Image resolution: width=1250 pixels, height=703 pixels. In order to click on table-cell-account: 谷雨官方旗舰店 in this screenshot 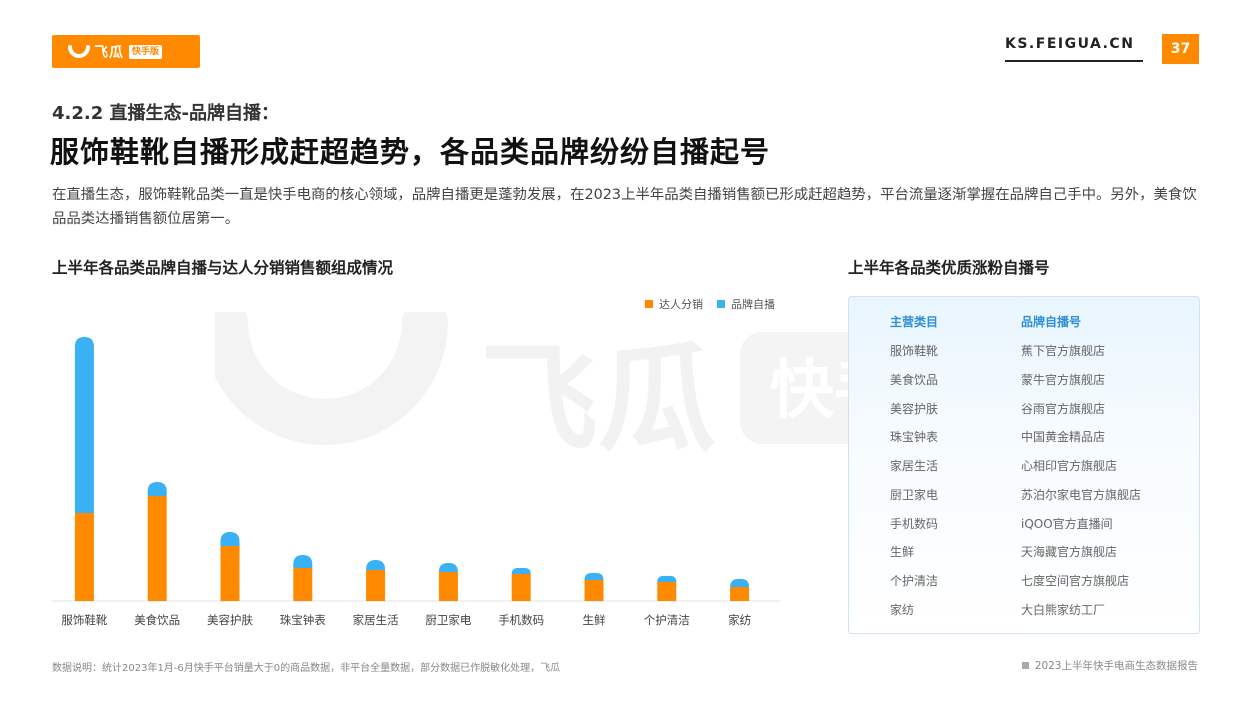, I will do `click(1063, 409)`.